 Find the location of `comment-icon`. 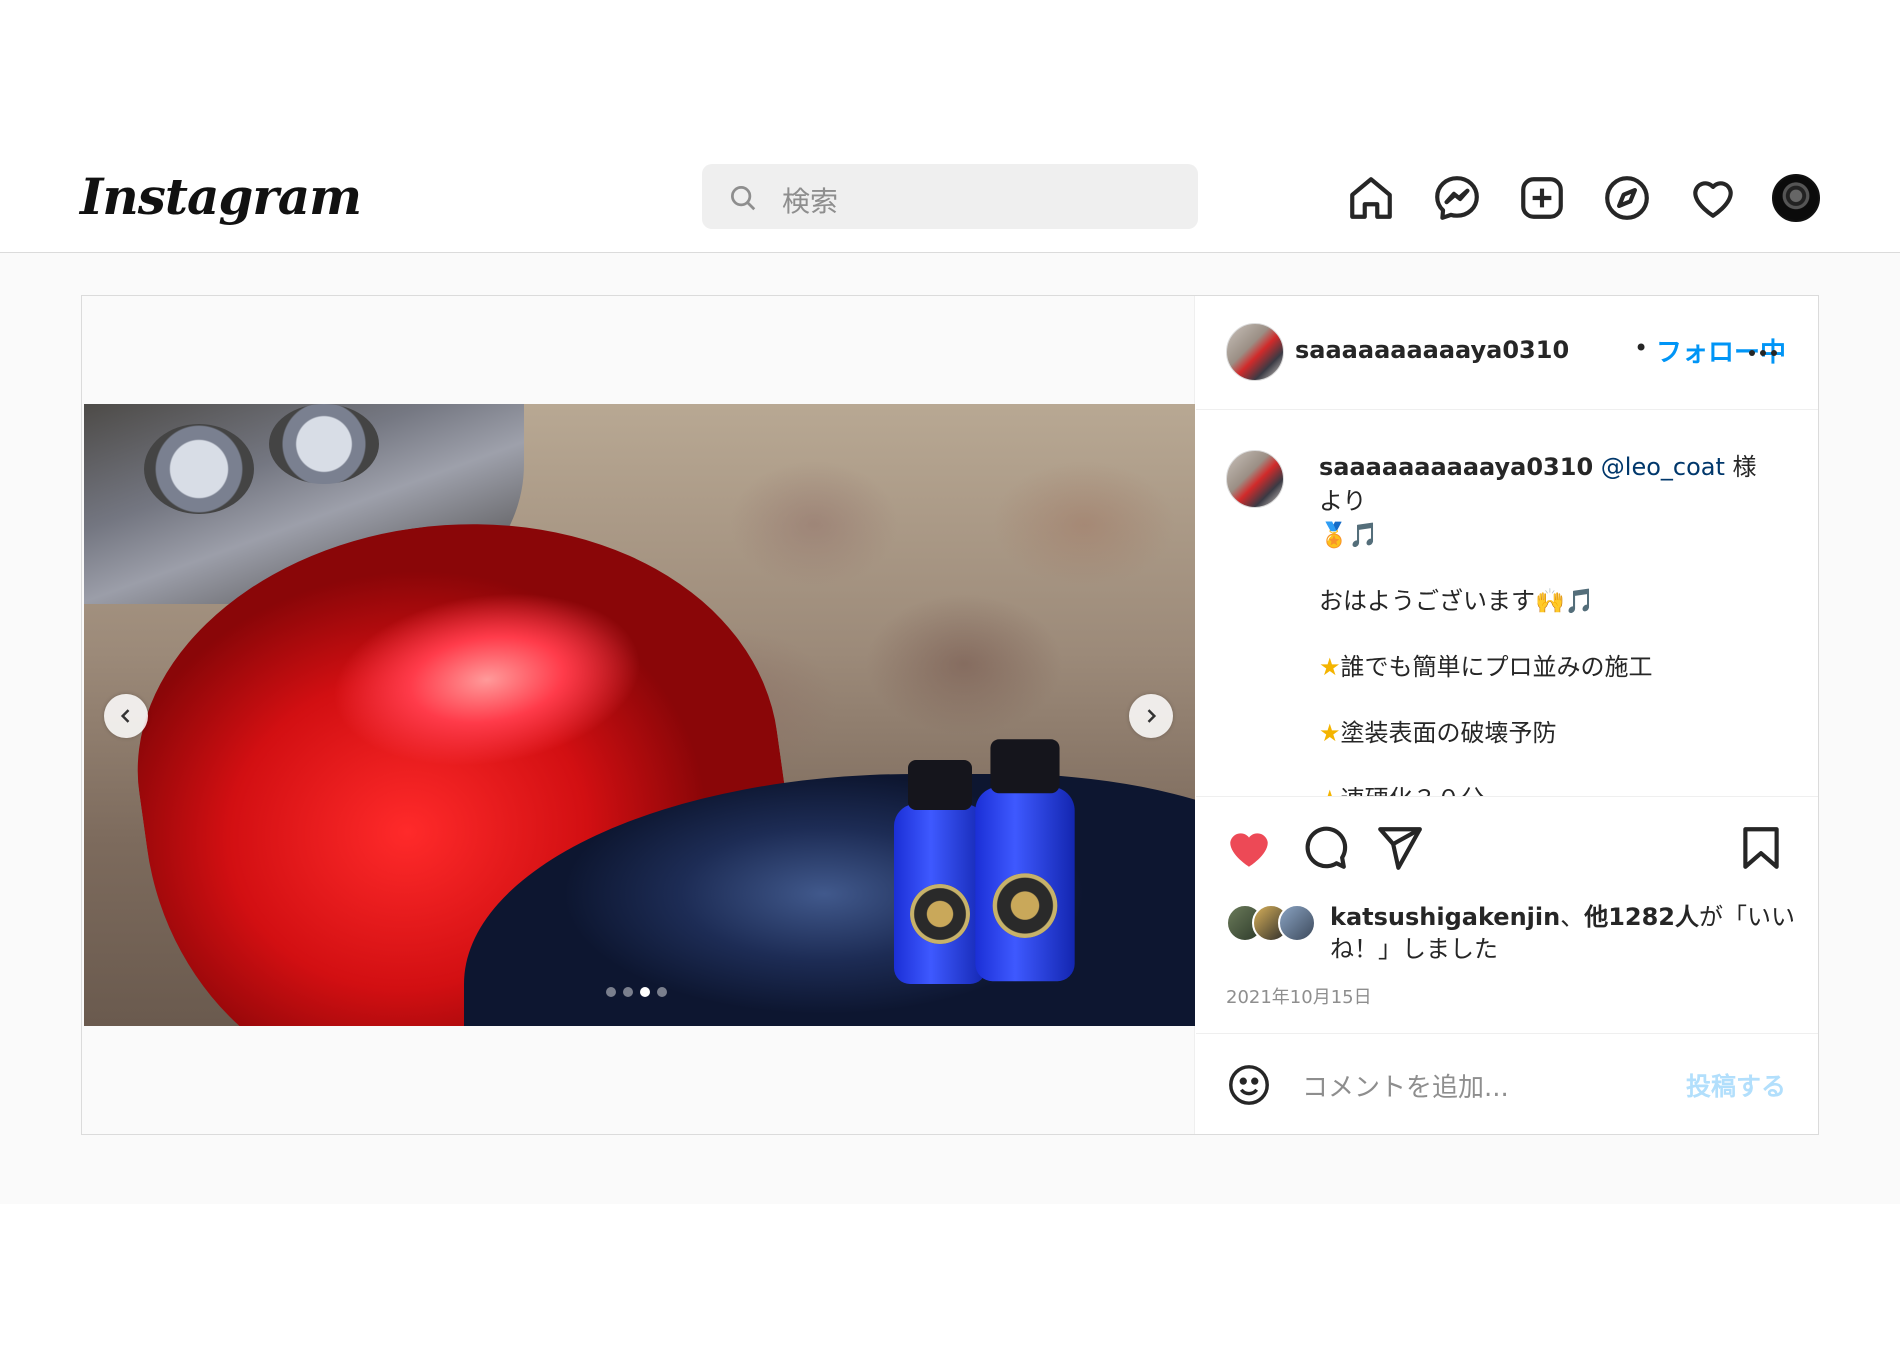

comment-icon is located at coordinates (1324, 848).